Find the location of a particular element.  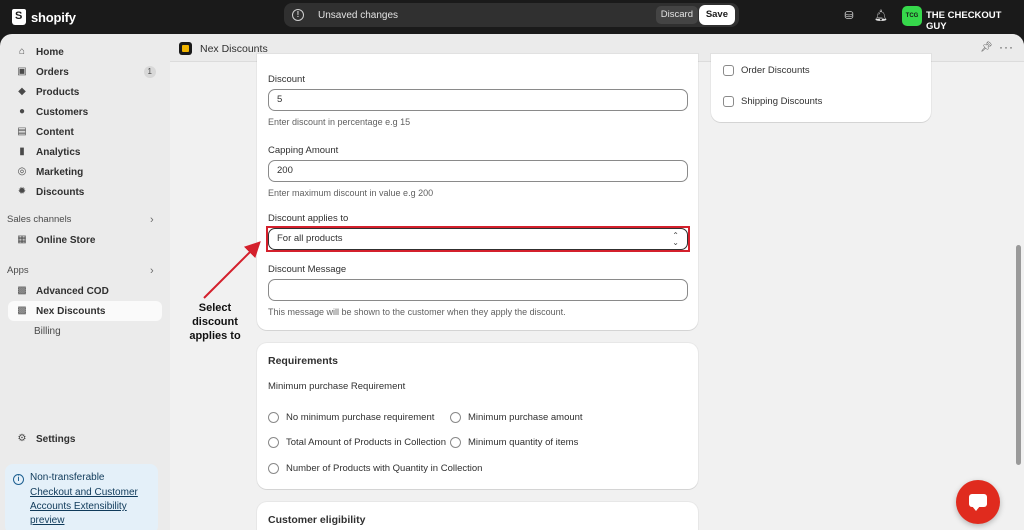

discount-label: Discount is located at coordinates (286, 79).